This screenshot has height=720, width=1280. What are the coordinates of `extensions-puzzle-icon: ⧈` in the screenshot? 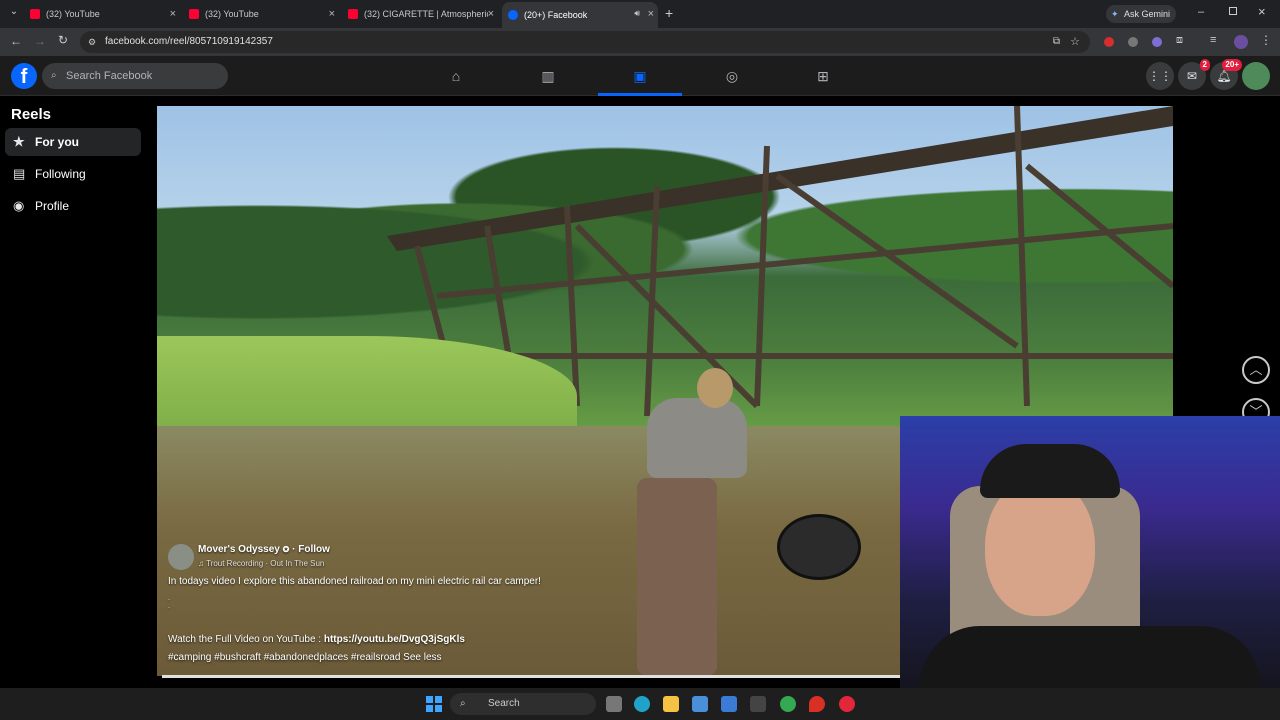 It's located at (1179, 40).